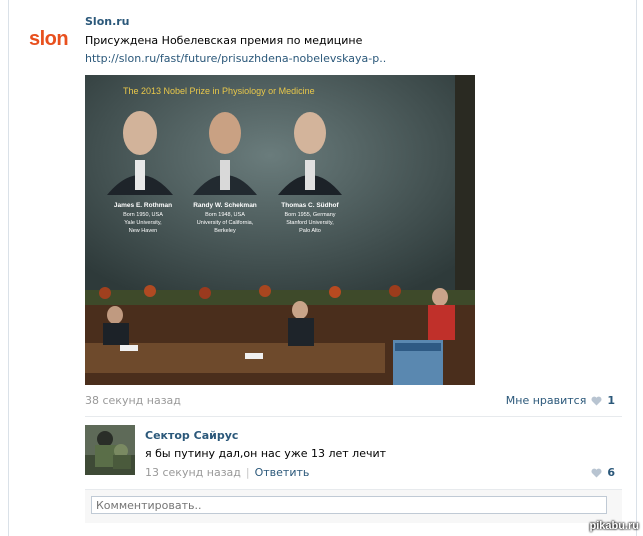  What do you see at coordinates (143, 215) in the screenshot?
I see `laureate-1-info1: Born 1950, USA` at bounding box center [143, 215].